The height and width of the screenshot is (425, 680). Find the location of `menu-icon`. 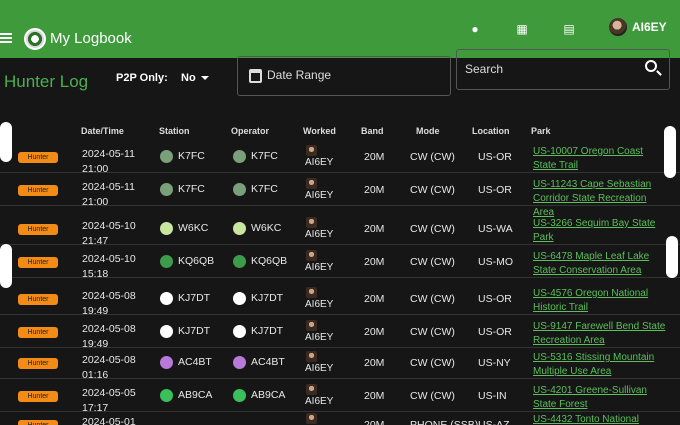

menu-icon is located at coordinates (6, 38).